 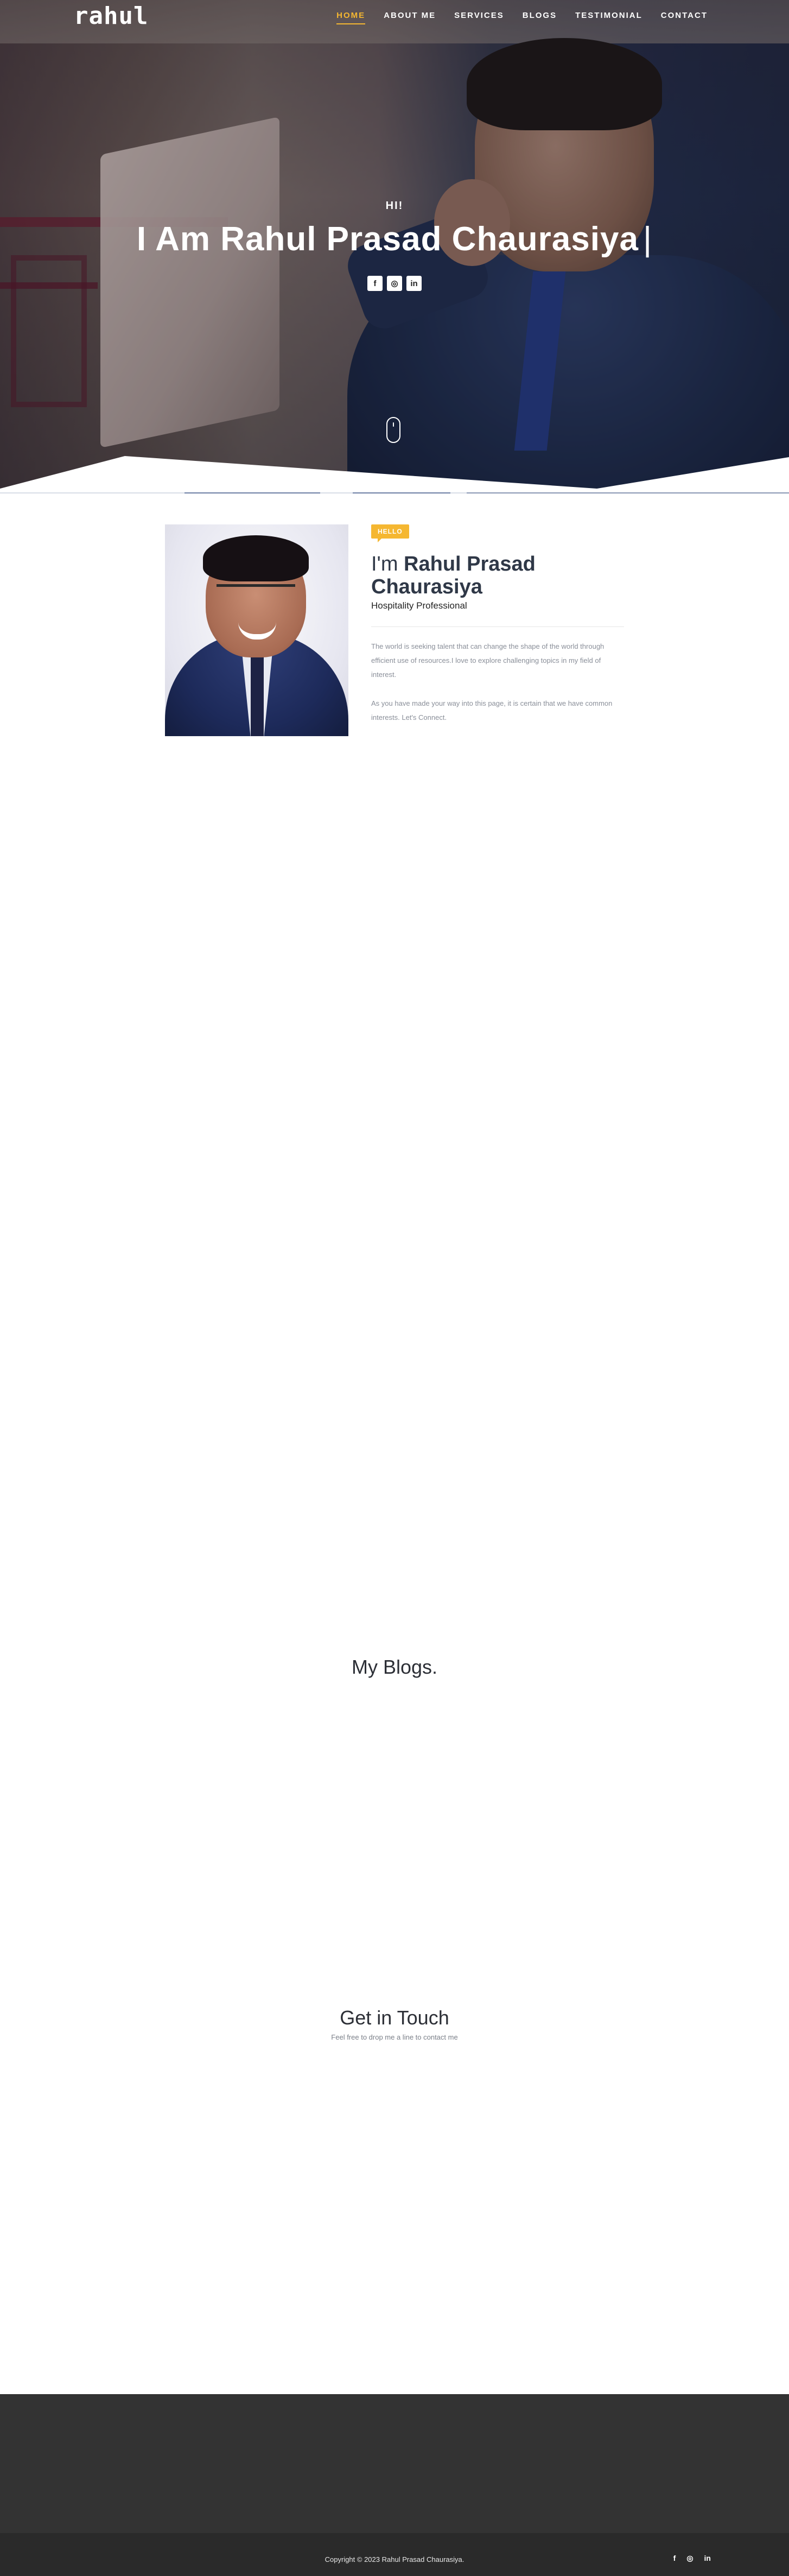 What do you see at coordinates (419, 605) in the screenshot?
I see `about-role: Hospitality Professional` at bounding box center [419, 605].